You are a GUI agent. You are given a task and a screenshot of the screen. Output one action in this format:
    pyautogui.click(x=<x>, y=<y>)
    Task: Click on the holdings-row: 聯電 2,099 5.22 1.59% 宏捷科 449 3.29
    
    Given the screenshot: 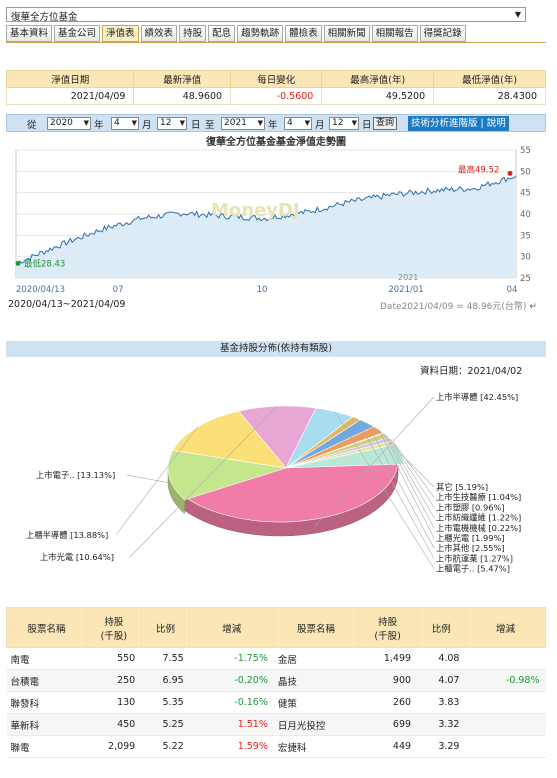 What is the action you would take?
    pyautogui.click(x=276, y=746)
    